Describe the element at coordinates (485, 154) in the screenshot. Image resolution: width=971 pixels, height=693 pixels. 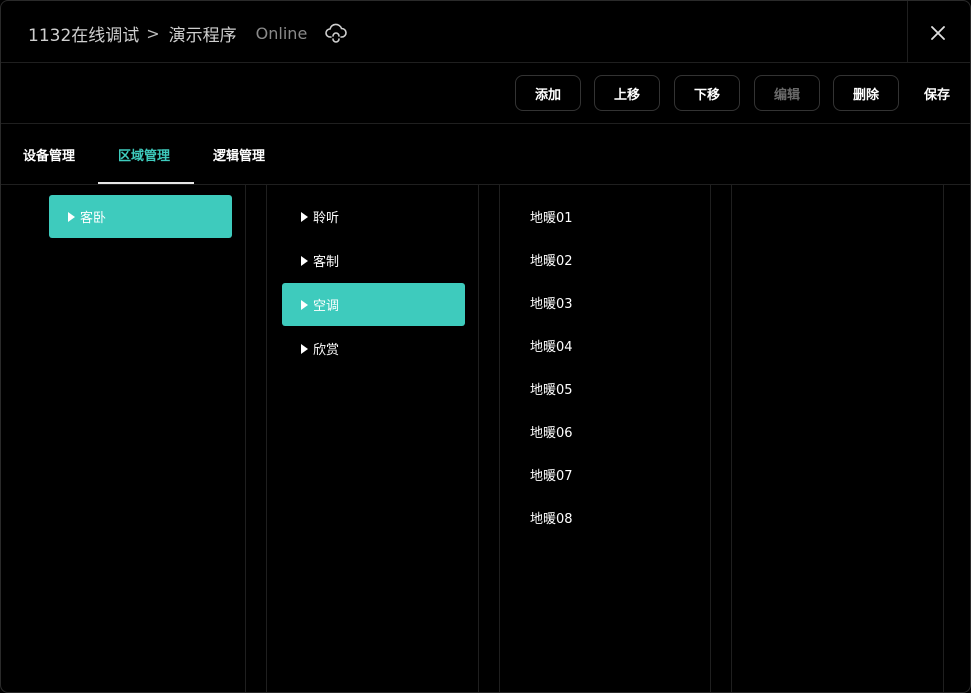
I see `tab-bar: 设备管理 区域管理 逻辑管理` at that location.